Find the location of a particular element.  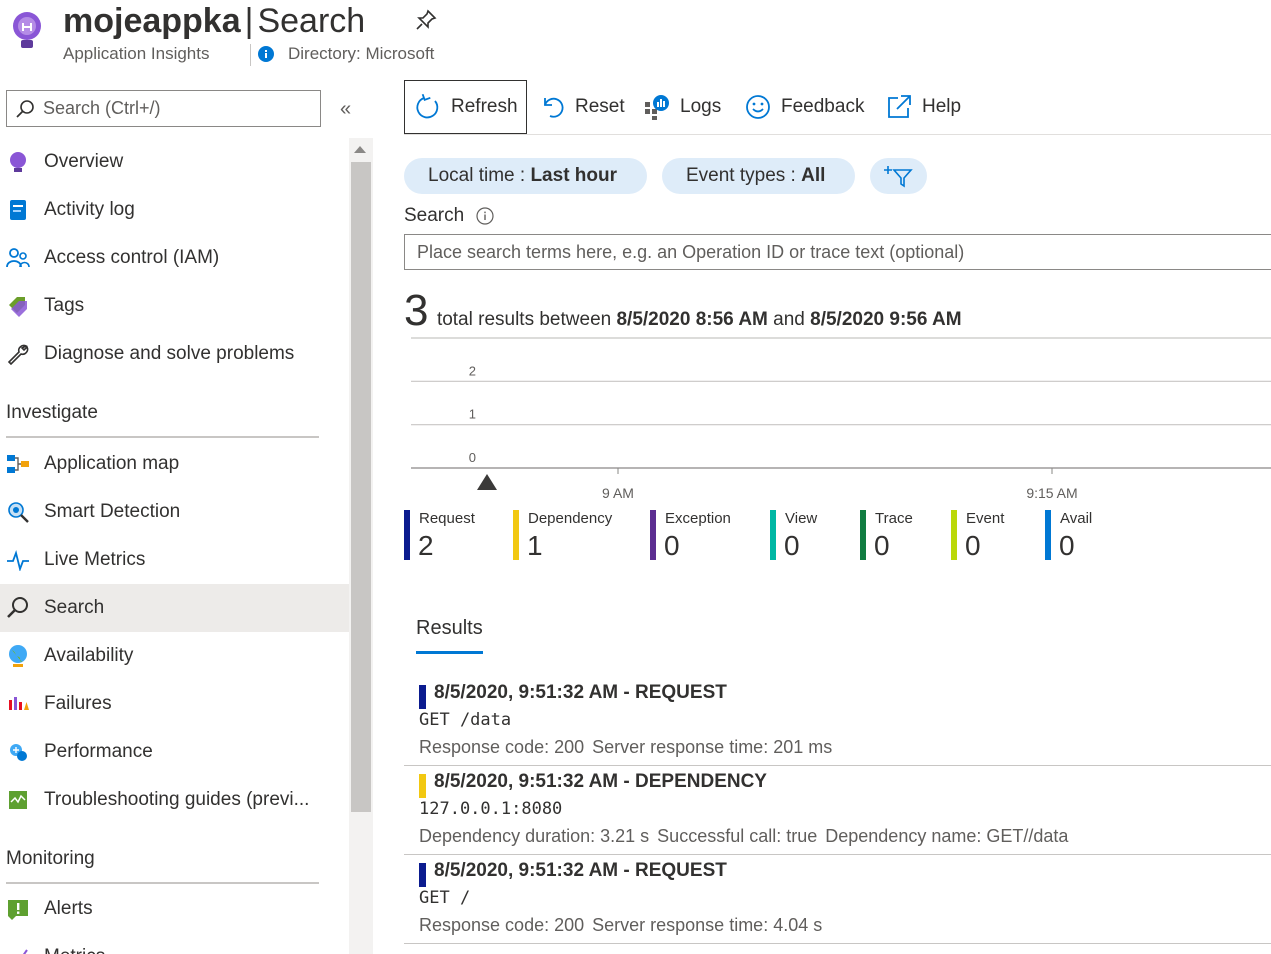

sidebar-item-tags: Tags is located at coordinates (174, 306).